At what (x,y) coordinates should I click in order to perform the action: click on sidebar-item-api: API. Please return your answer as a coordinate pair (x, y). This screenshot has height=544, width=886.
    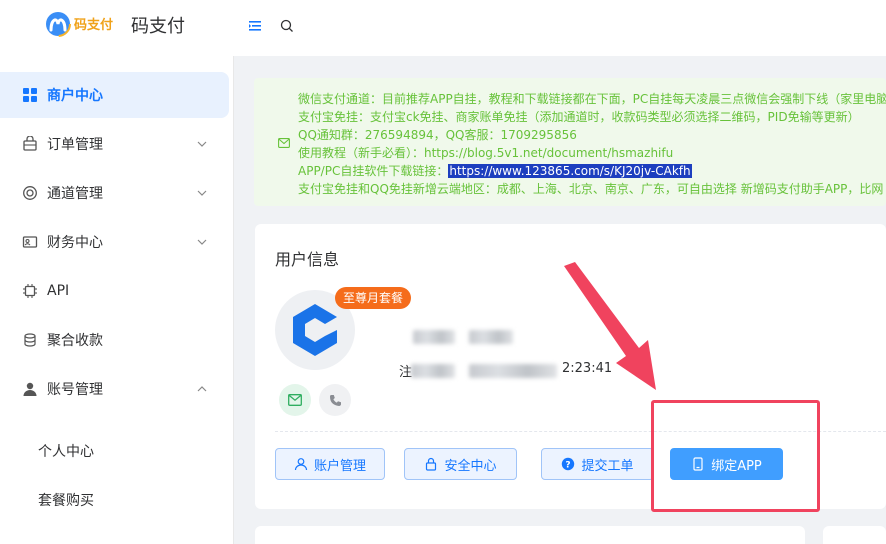
    Looking at the image, I should click on (117, 291).